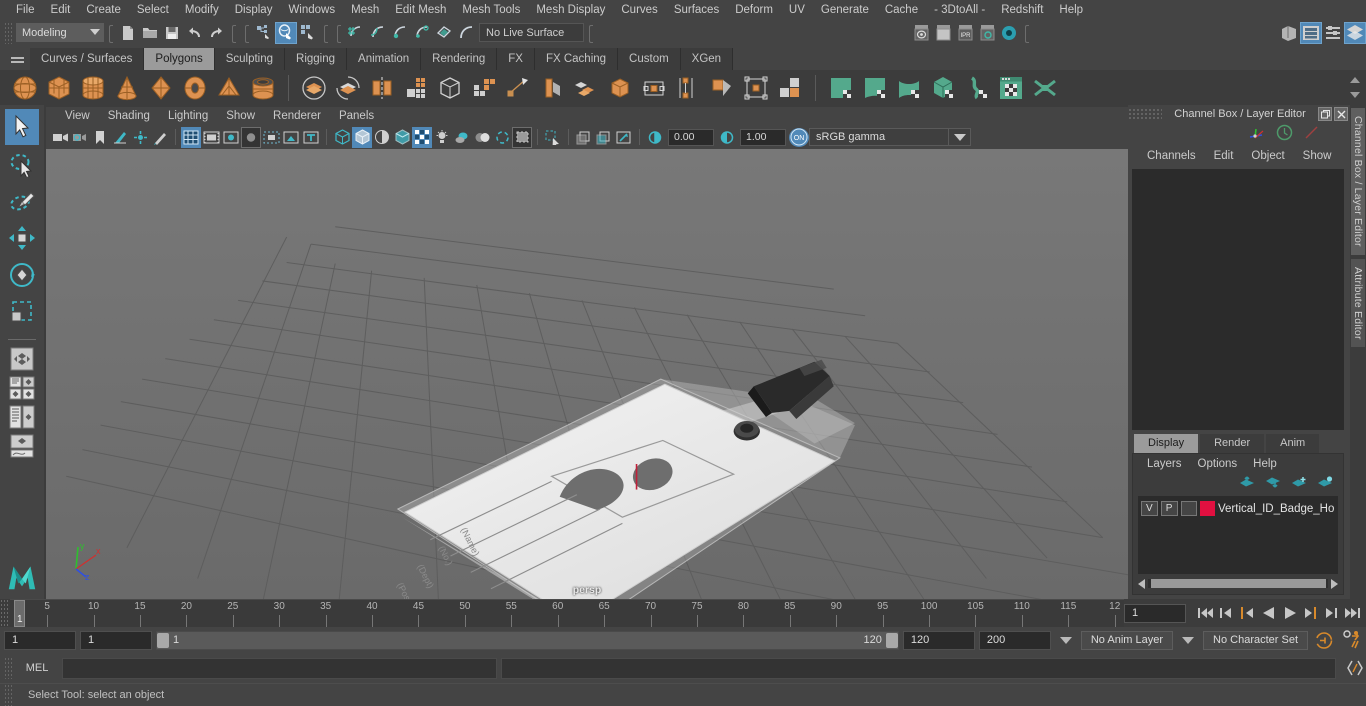 This screenshot has height=706, width=1366. I want to click on viewport-menu-show: Show, so click(240, 116).